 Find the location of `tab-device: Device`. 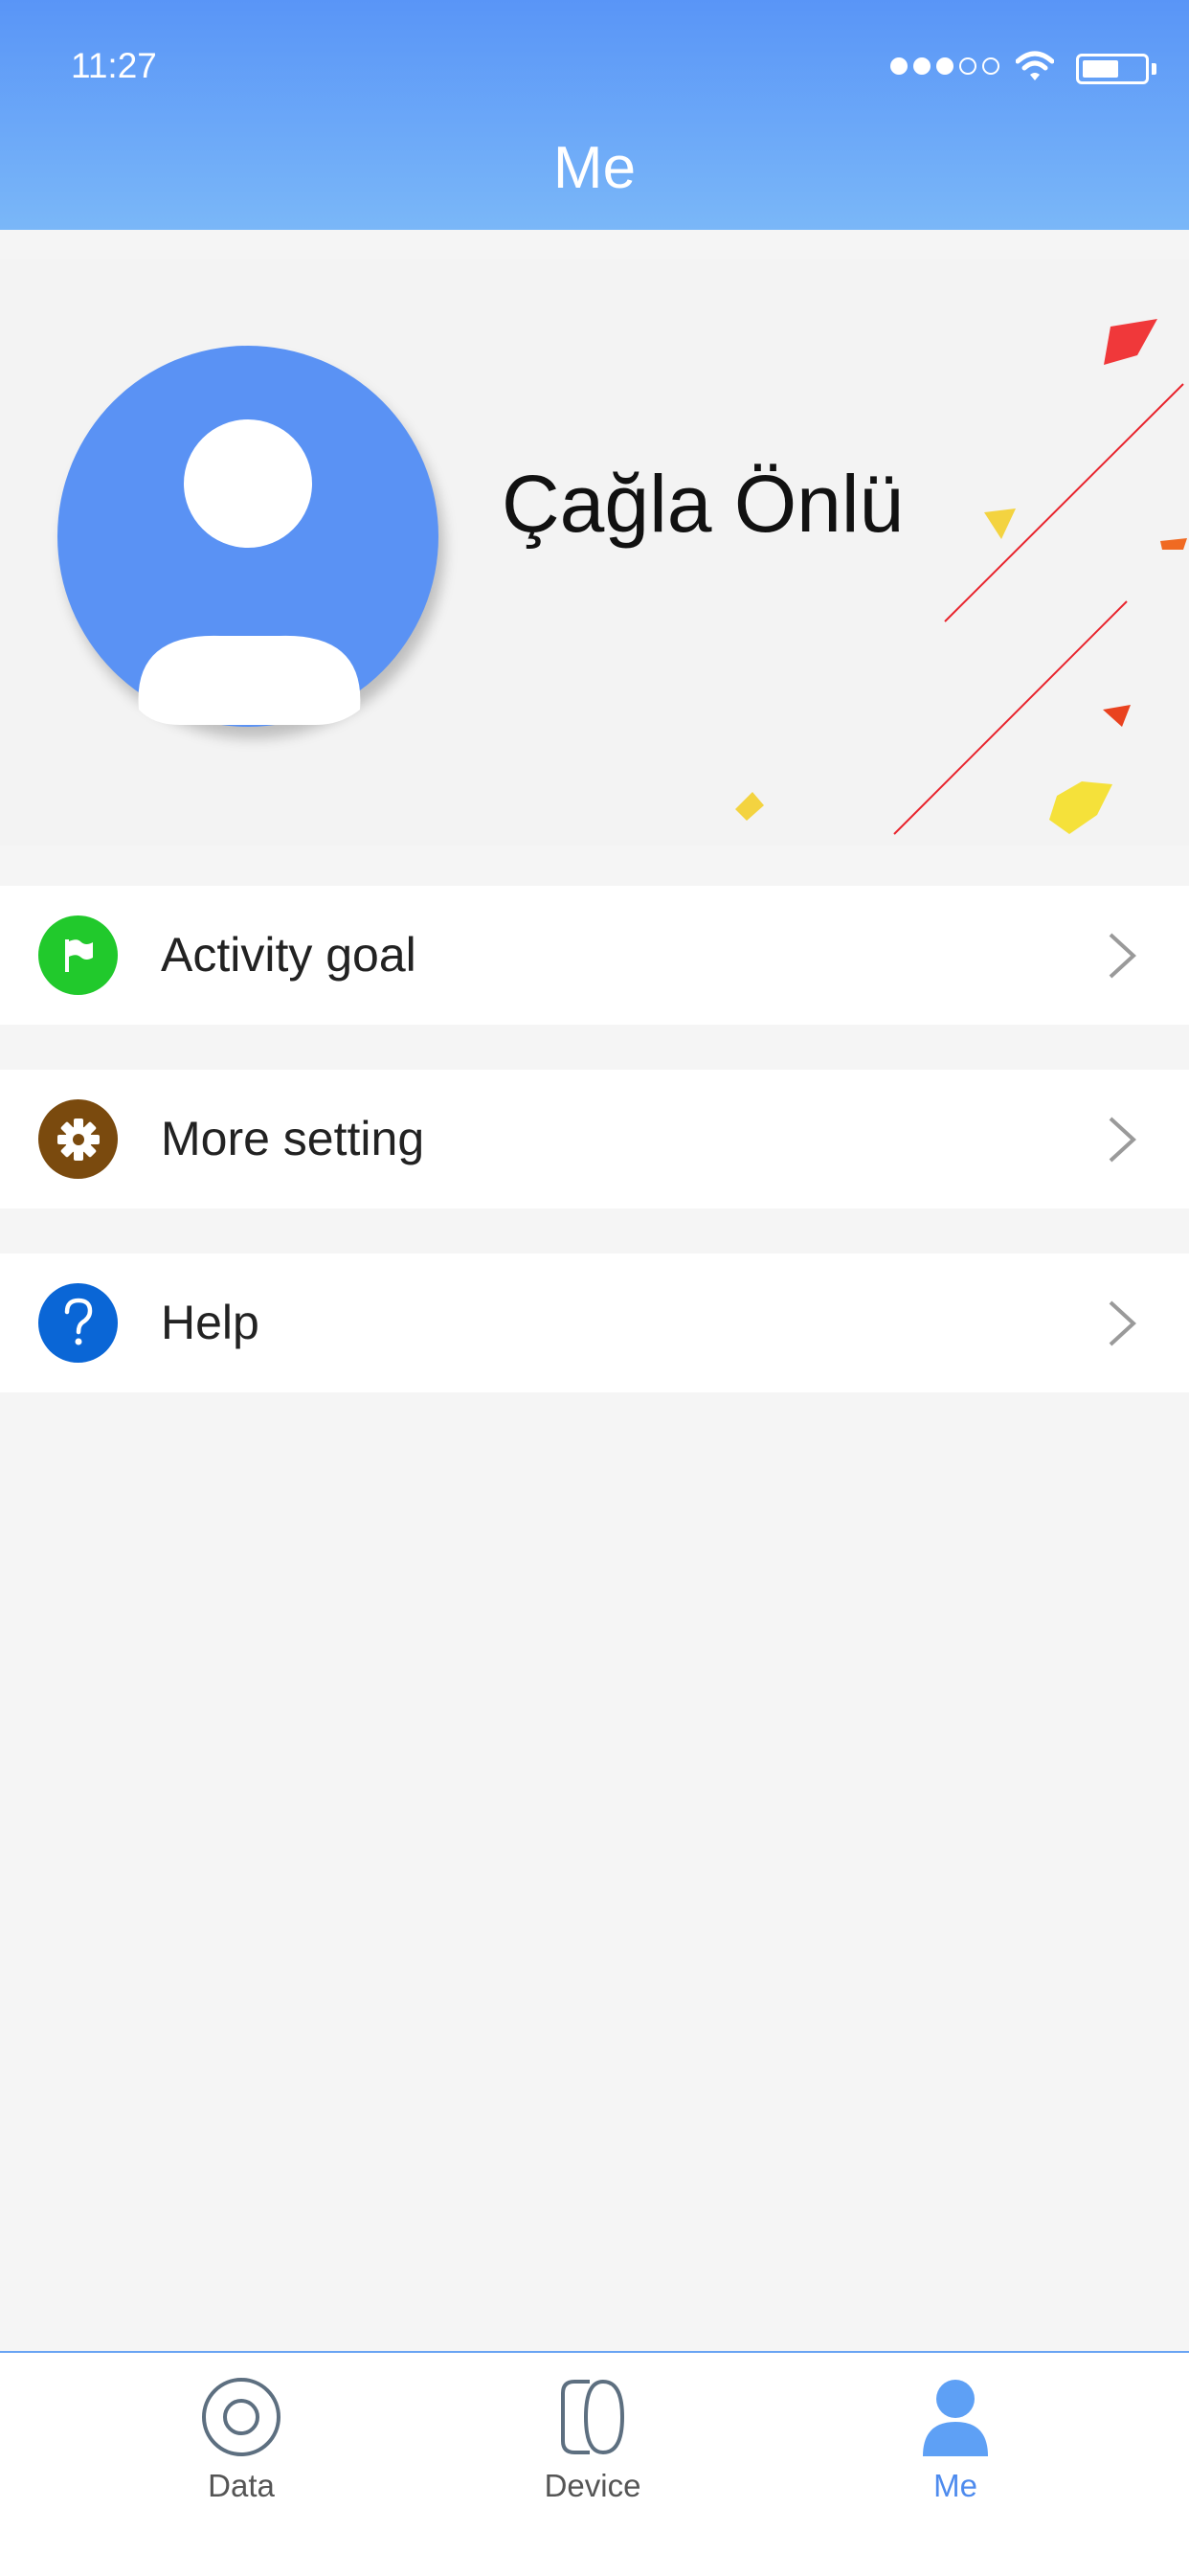

tab-device: Device is located at coordinates (592, 2464).